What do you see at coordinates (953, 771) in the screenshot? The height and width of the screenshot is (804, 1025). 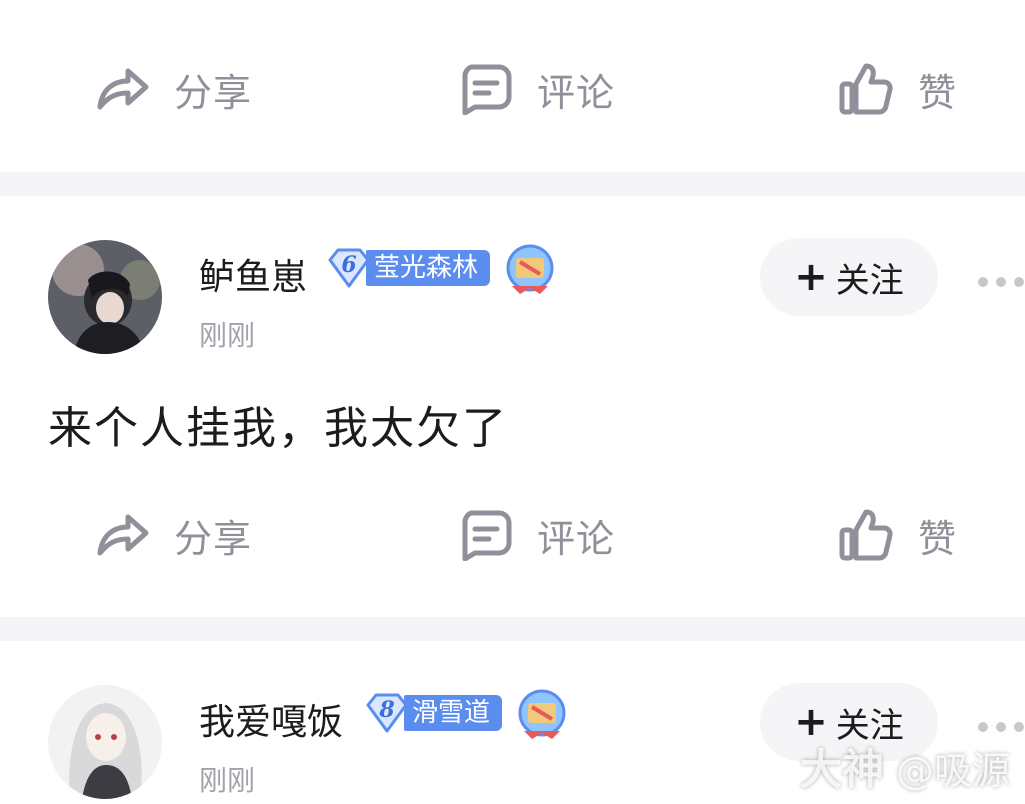 I see `watermark-handle: @吸源` at bounding box center [953, 771].